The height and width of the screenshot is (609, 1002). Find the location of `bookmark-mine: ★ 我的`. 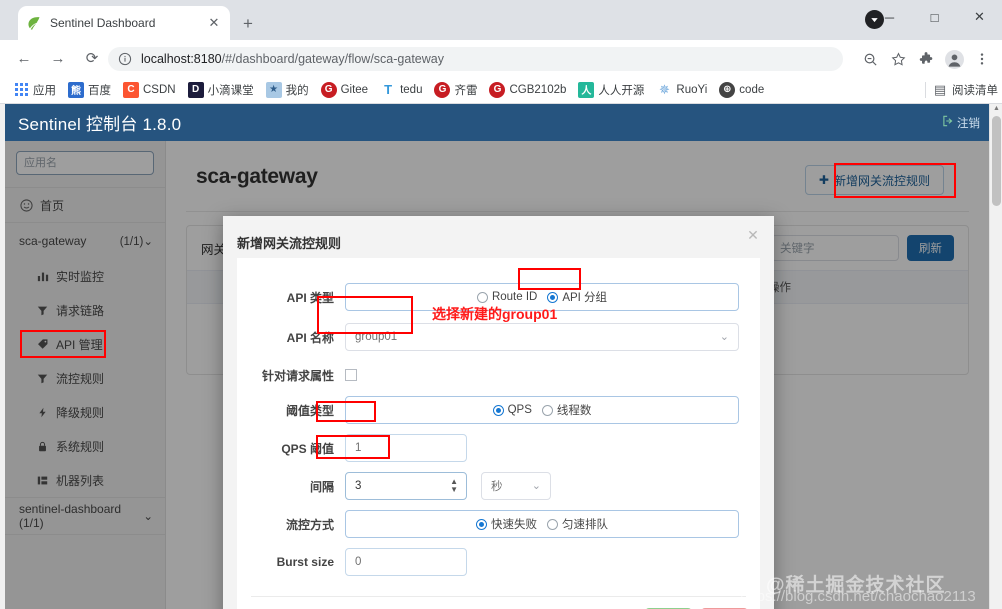

bookmark-mine: ★ 我的 is located at coordinates (287, 90).